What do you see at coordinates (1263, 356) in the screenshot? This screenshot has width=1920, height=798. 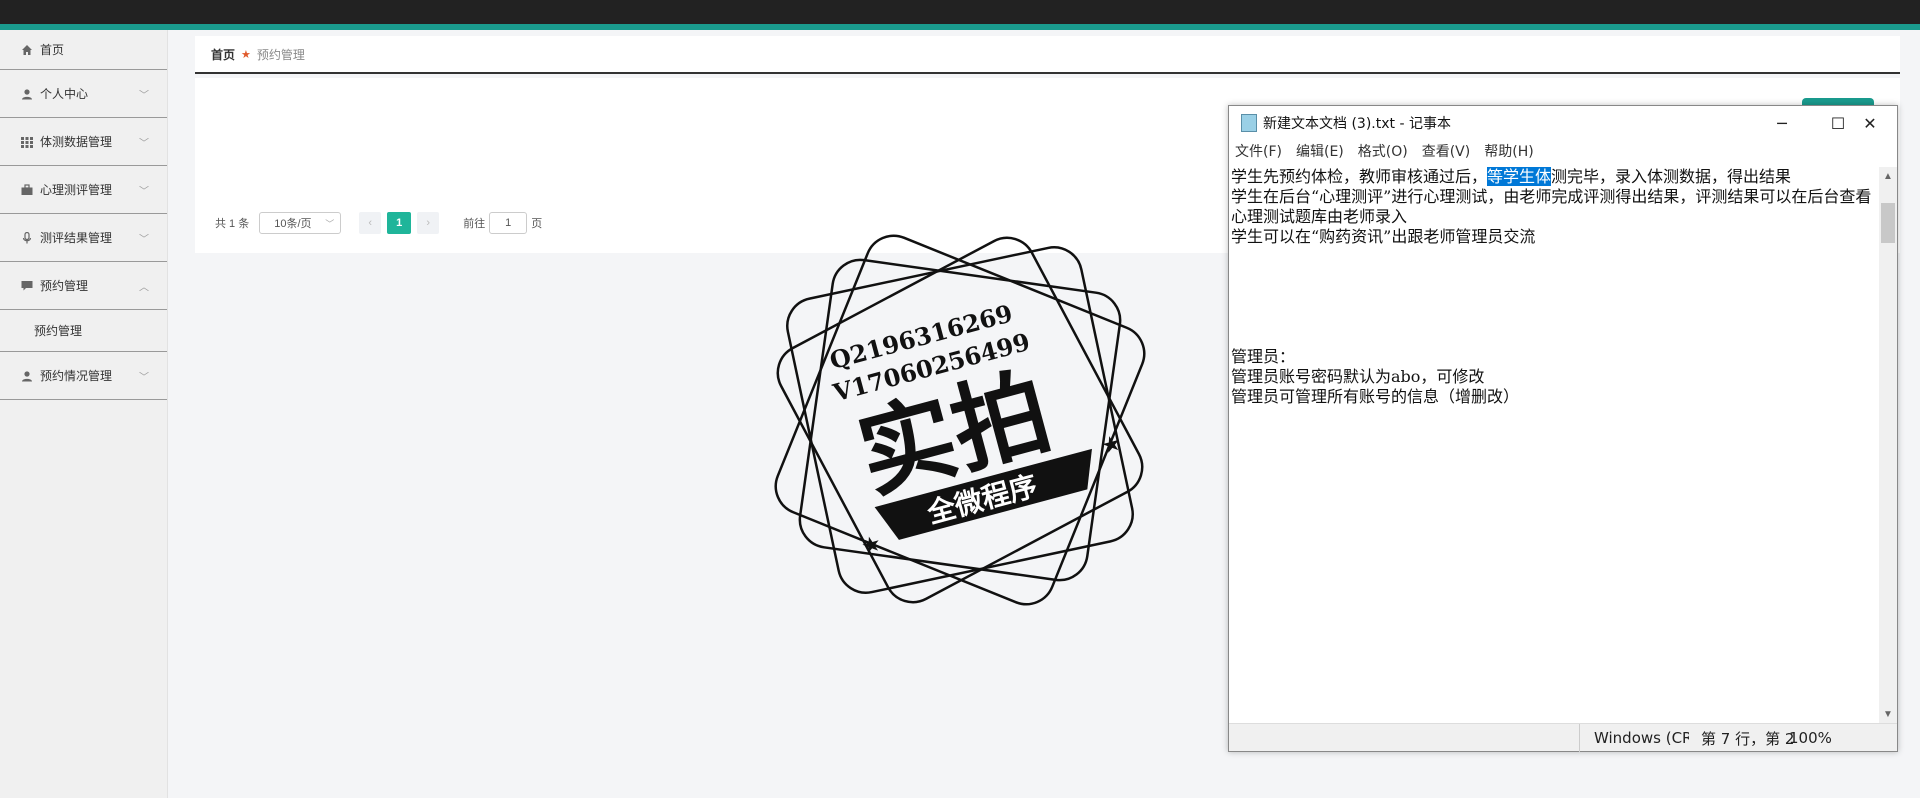 I see `text-line: 管理员：` at bounding box center [1263, 356].